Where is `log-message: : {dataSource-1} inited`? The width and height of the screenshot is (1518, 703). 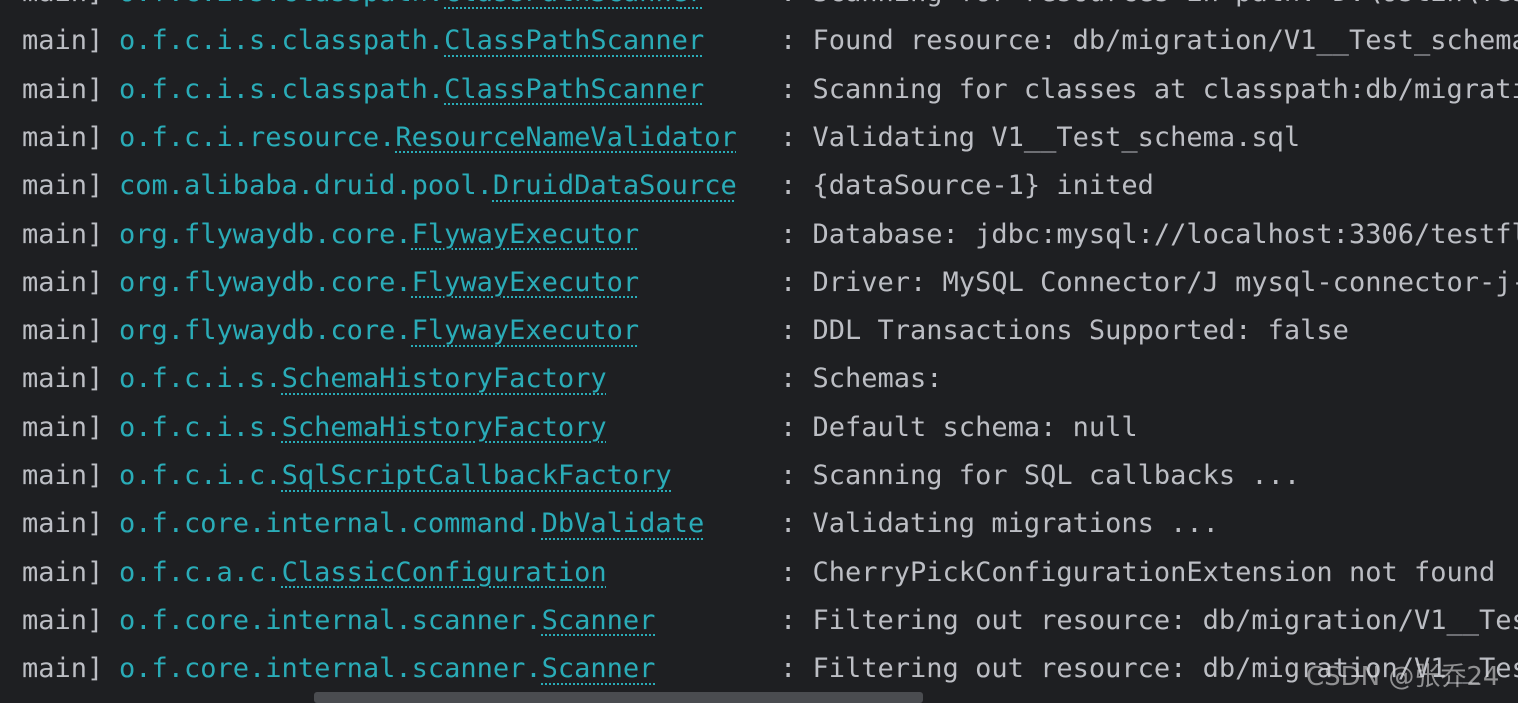
log-message: : {dataSource-1} inited is located at coordinates (967, 186).